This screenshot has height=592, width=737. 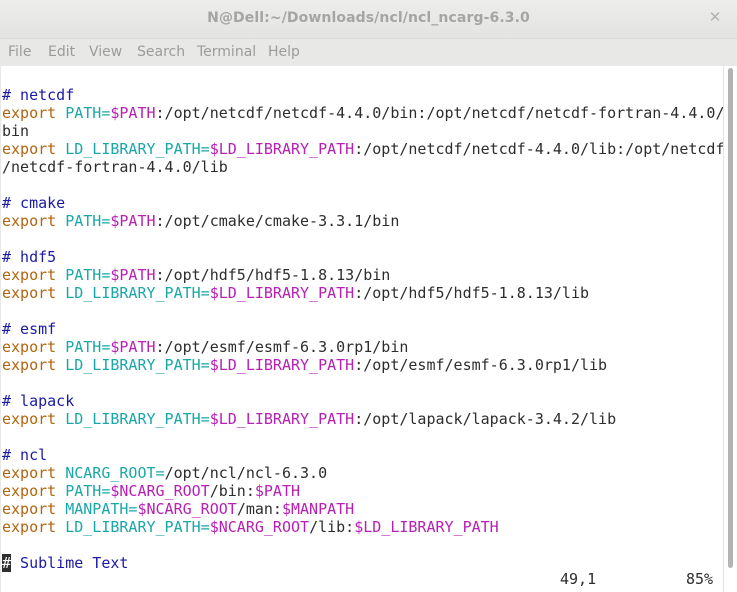 I want to click on terminal-text-segment: # lapack, so click(x=38, y=401).